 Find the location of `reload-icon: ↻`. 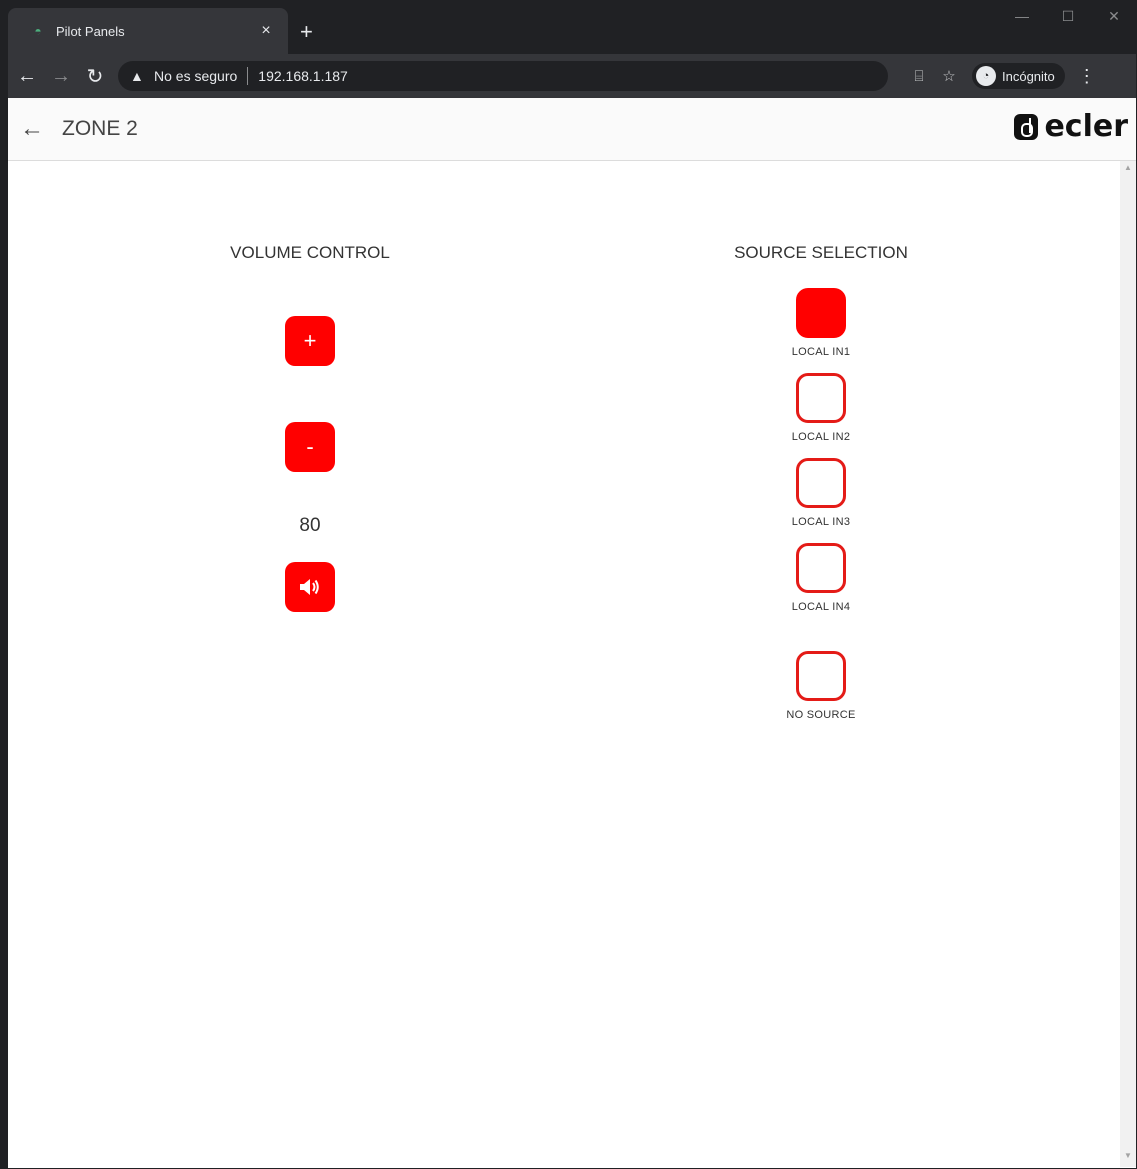

reload-icon: ↻ is located at coordinates (95, 76).